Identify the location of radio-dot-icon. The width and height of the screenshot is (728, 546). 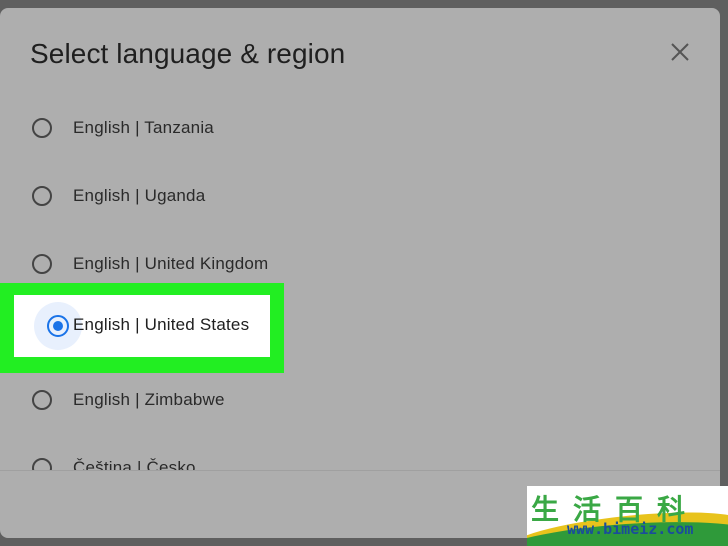
(58, 326).